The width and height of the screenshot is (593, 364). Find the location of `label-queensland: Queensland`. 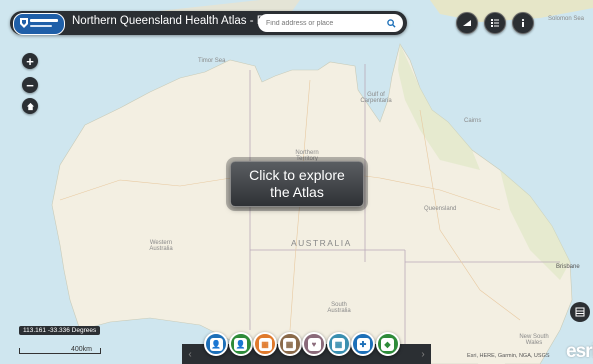

label-queensland: Queensland is located at coordinates (440, 209).